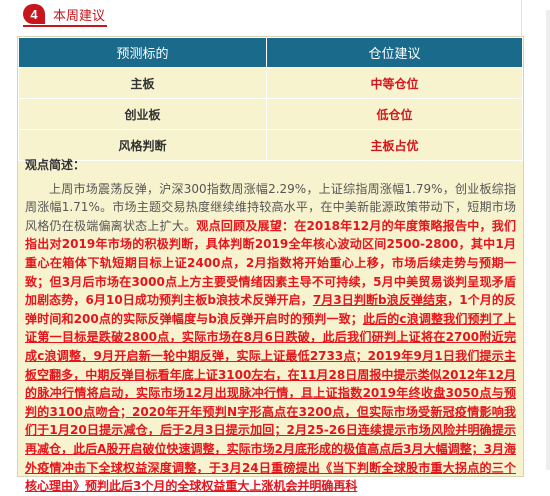  Describe the element at coordinates (142, 114) in the screenshot. I see `row-target: 创业板` at that location.